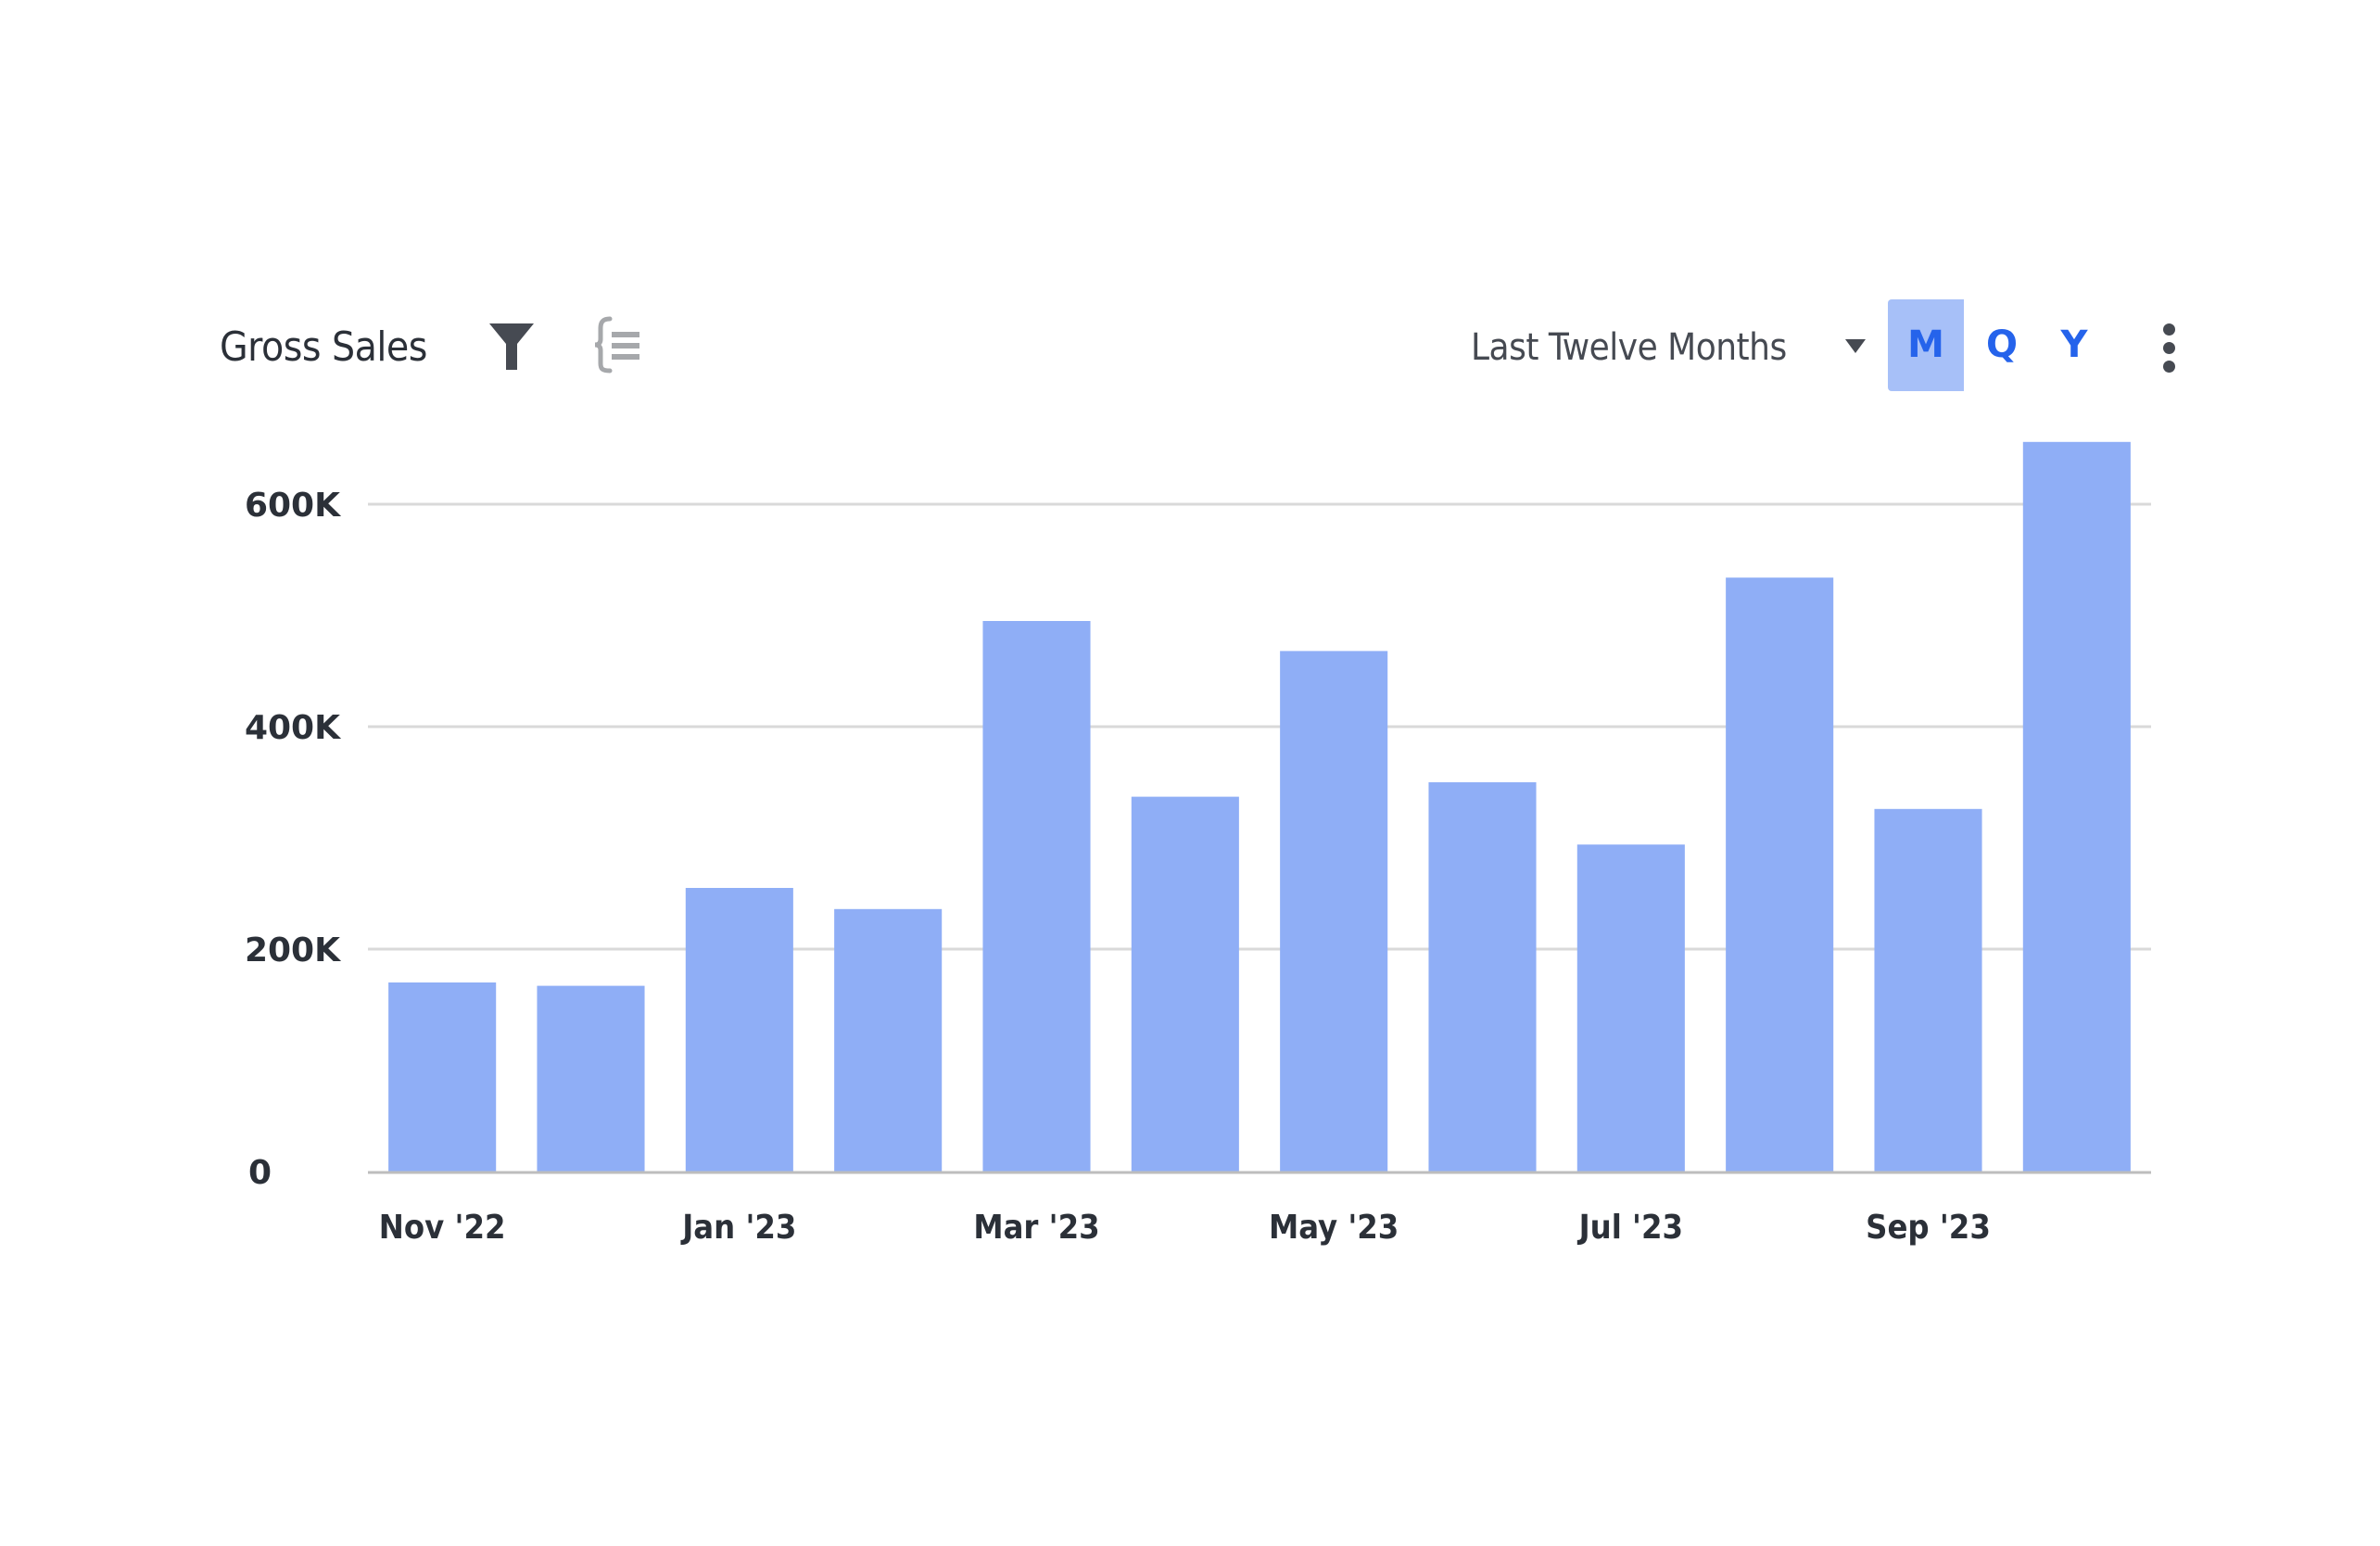 This screenshot has width=2380, height=1546. Describe the element at coordinates (1036, 1228) in the screenshot. I see `x-tick-label: Mar '23` at that location.